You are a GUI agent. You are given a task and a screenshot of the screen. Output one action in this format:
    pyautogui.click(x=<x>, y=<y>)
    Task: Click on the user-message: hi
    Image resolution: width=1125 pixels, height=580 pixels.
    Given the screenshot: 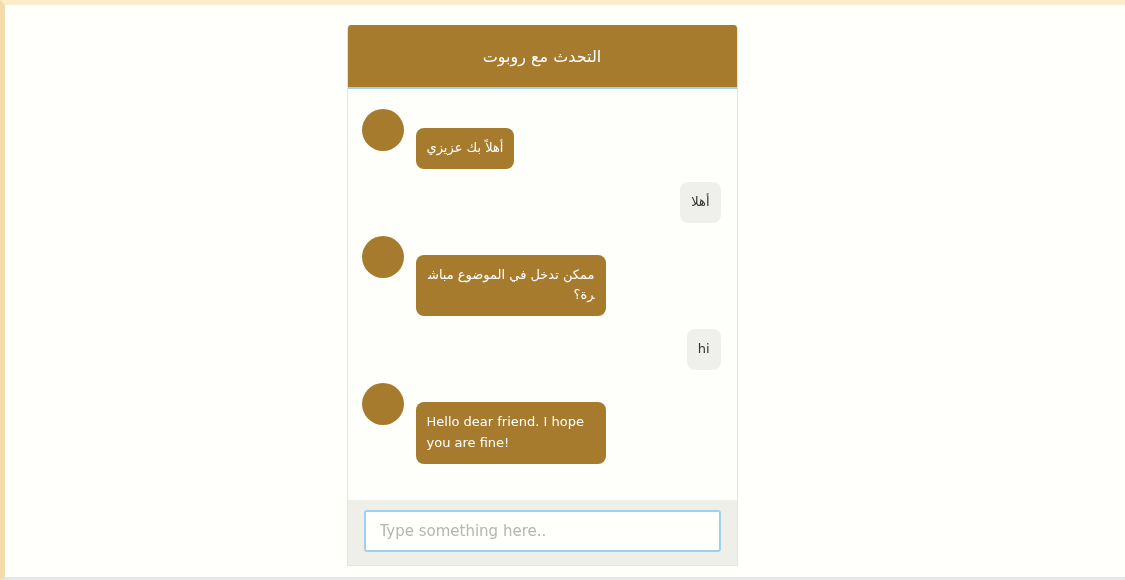 What is the action you would take?
    pyautogui.click(x=703, y=349)
    